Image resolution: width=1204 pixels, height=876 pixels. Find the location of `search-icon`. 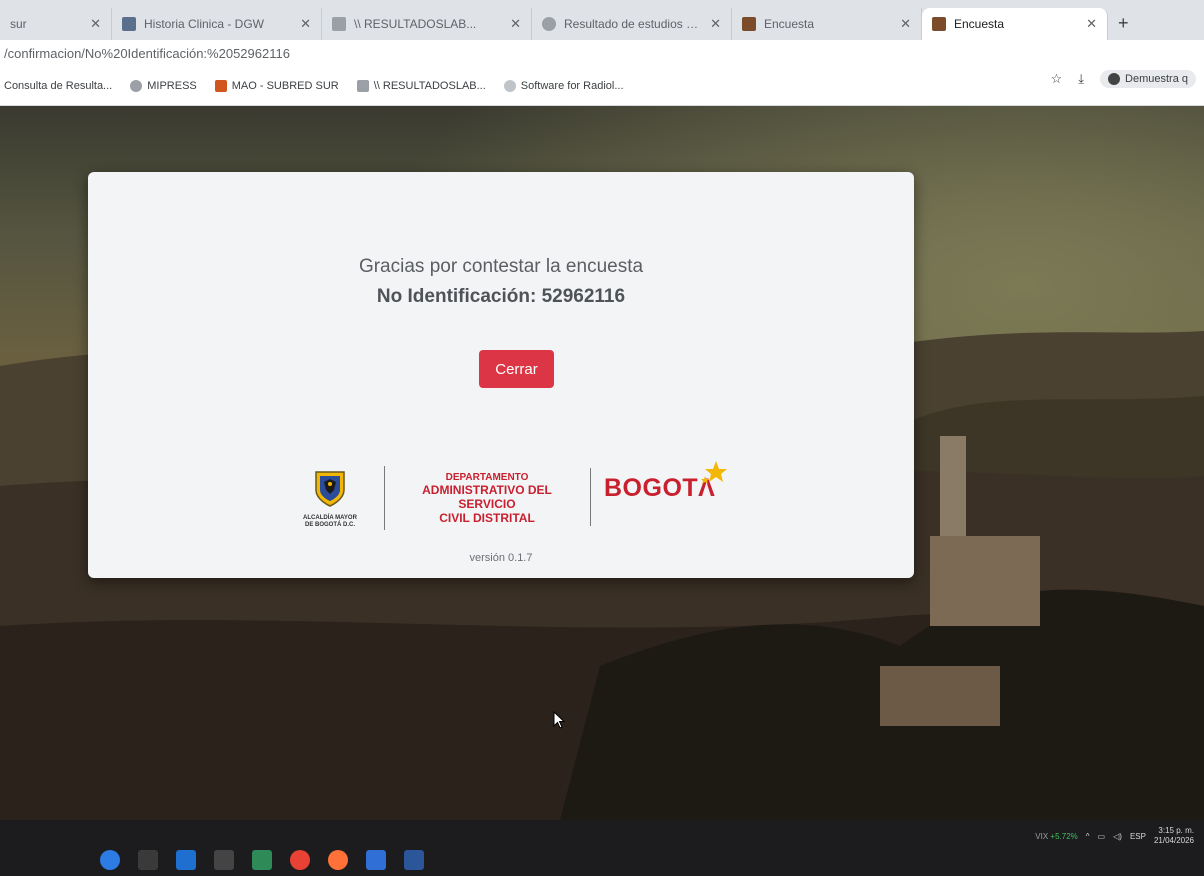

search-icon is located at coordinates (148, 860).